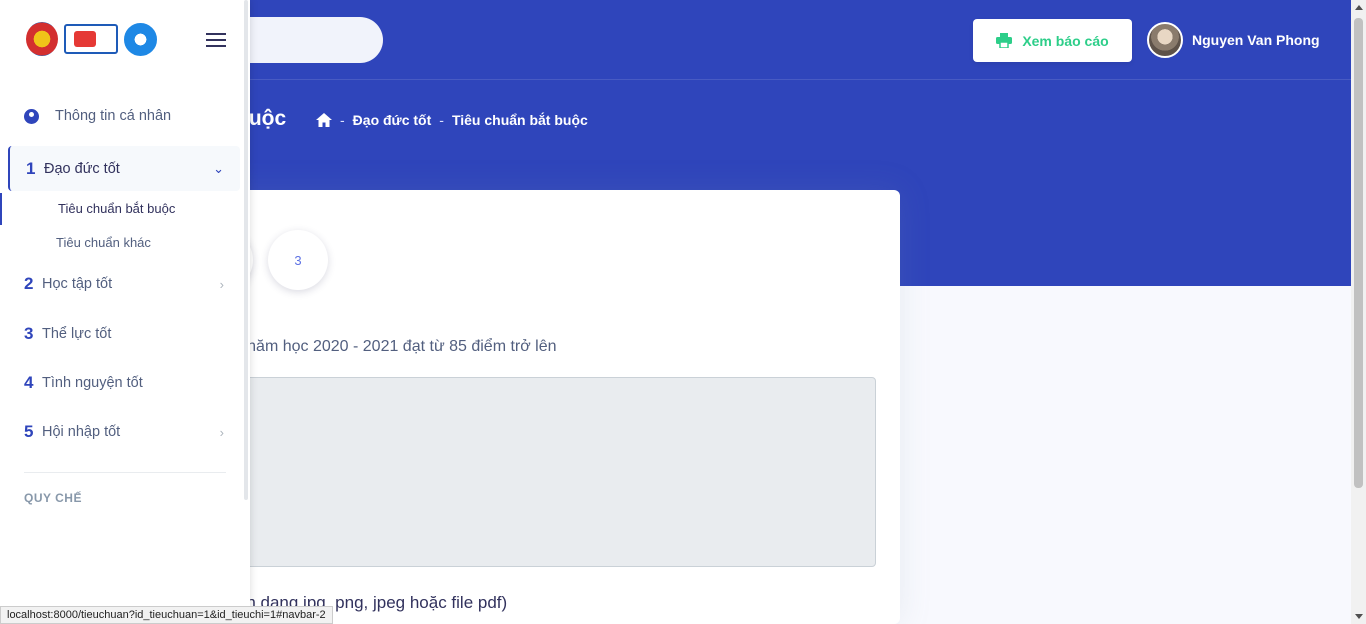 The image size is (1366, 624). Describe the element at coordinates (1, 209) in the screenshot. I see `active-indicator` at that location.